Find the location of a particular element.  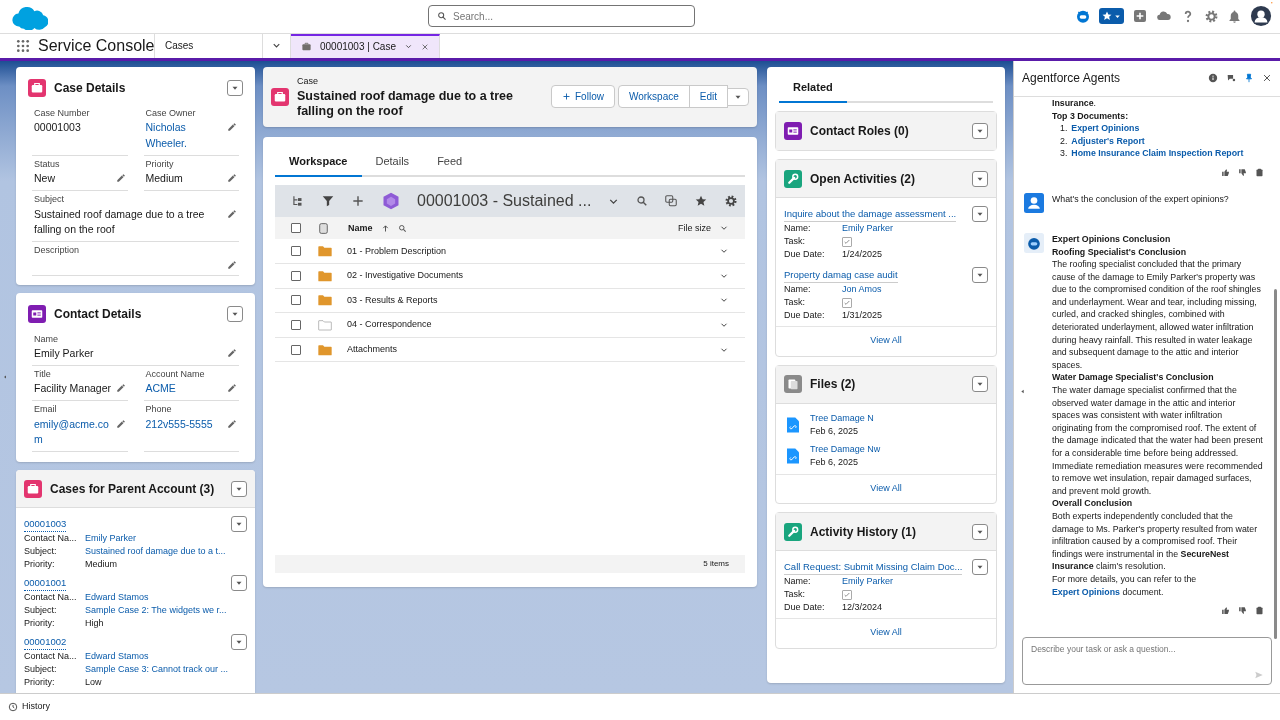

copy-icon is located at coordinates (671, 201).